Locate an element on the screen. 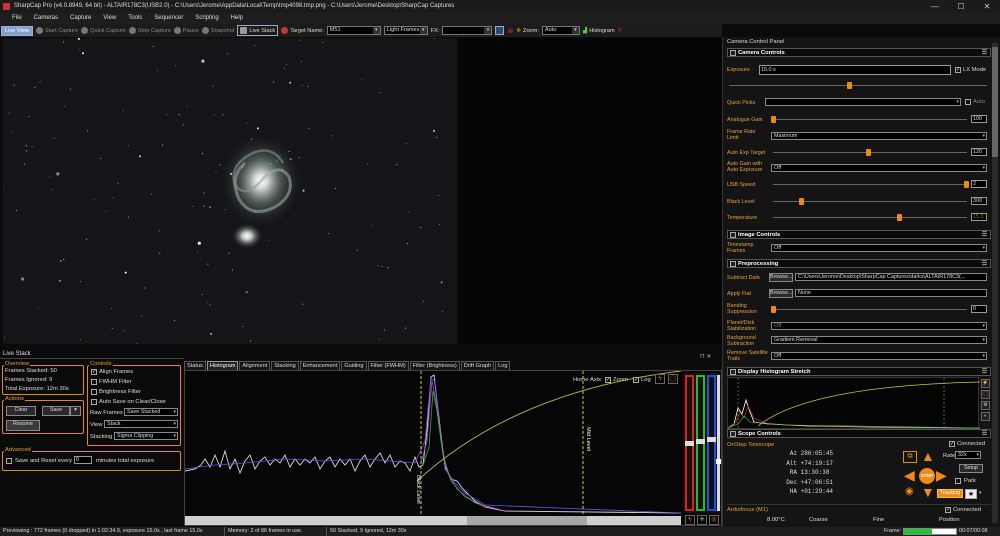 The width and height of the screenshot is (1000, 536). stop-capture-button: Stop Capture is located at coordinates (149, 30).